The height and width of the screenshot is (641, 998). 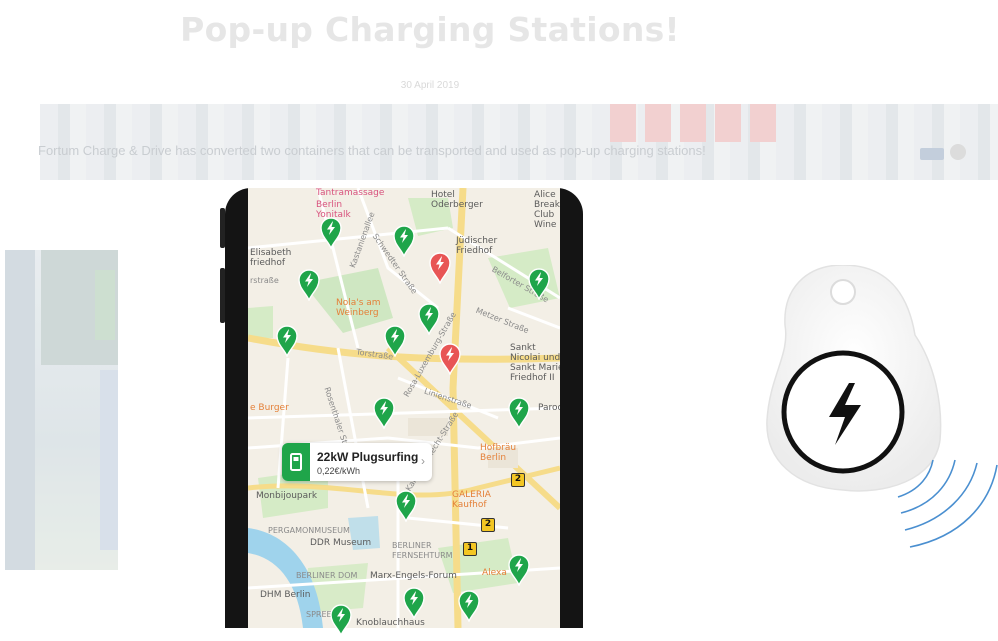 I want to click on page-title: Pop-up Charging Stations!, so click(x=430, y=29).